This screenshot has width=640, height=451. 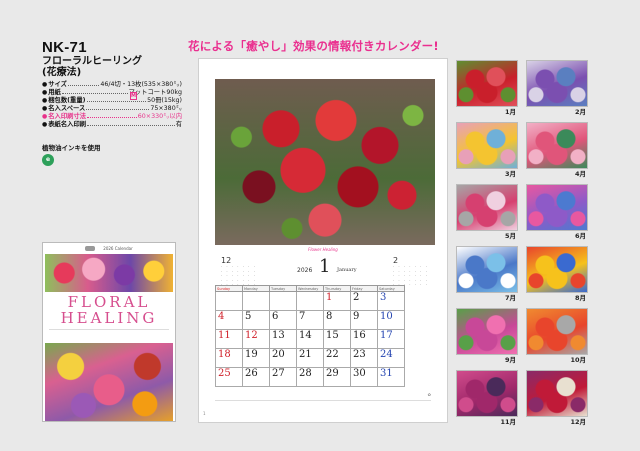 I want to click on product-name-sub: (花療法), so click(x=62, y=72).